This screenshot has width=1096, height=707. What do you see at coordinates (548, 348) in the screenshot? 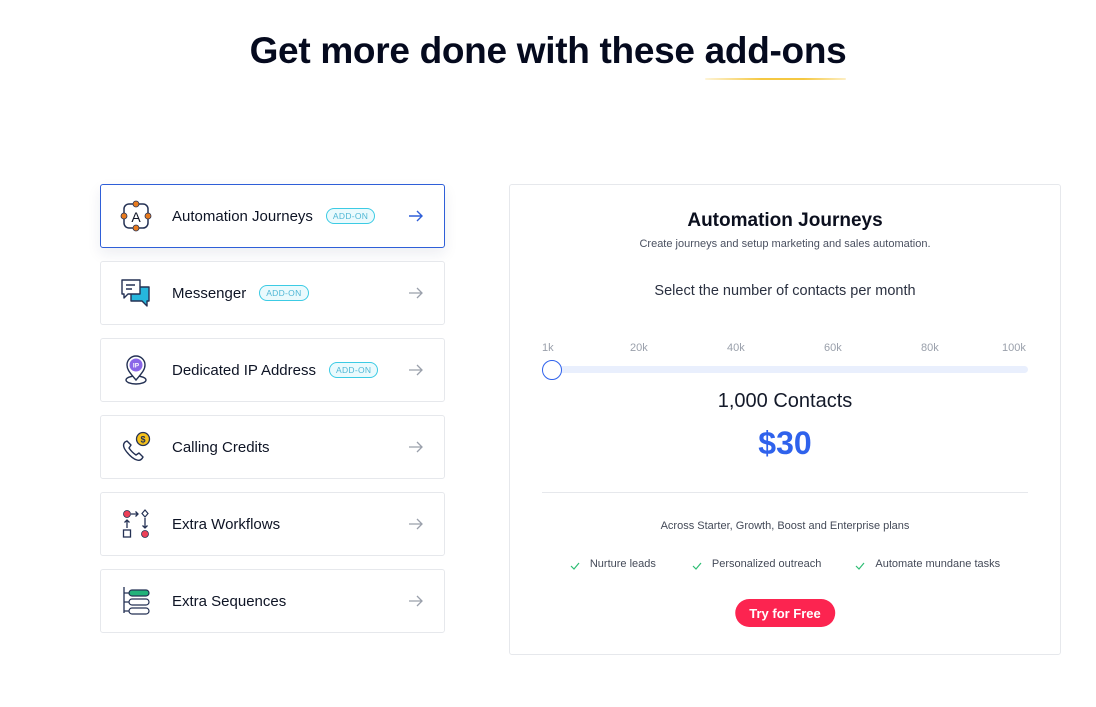
I see `slider-tick: 1k` at bounding box center [548, 348].